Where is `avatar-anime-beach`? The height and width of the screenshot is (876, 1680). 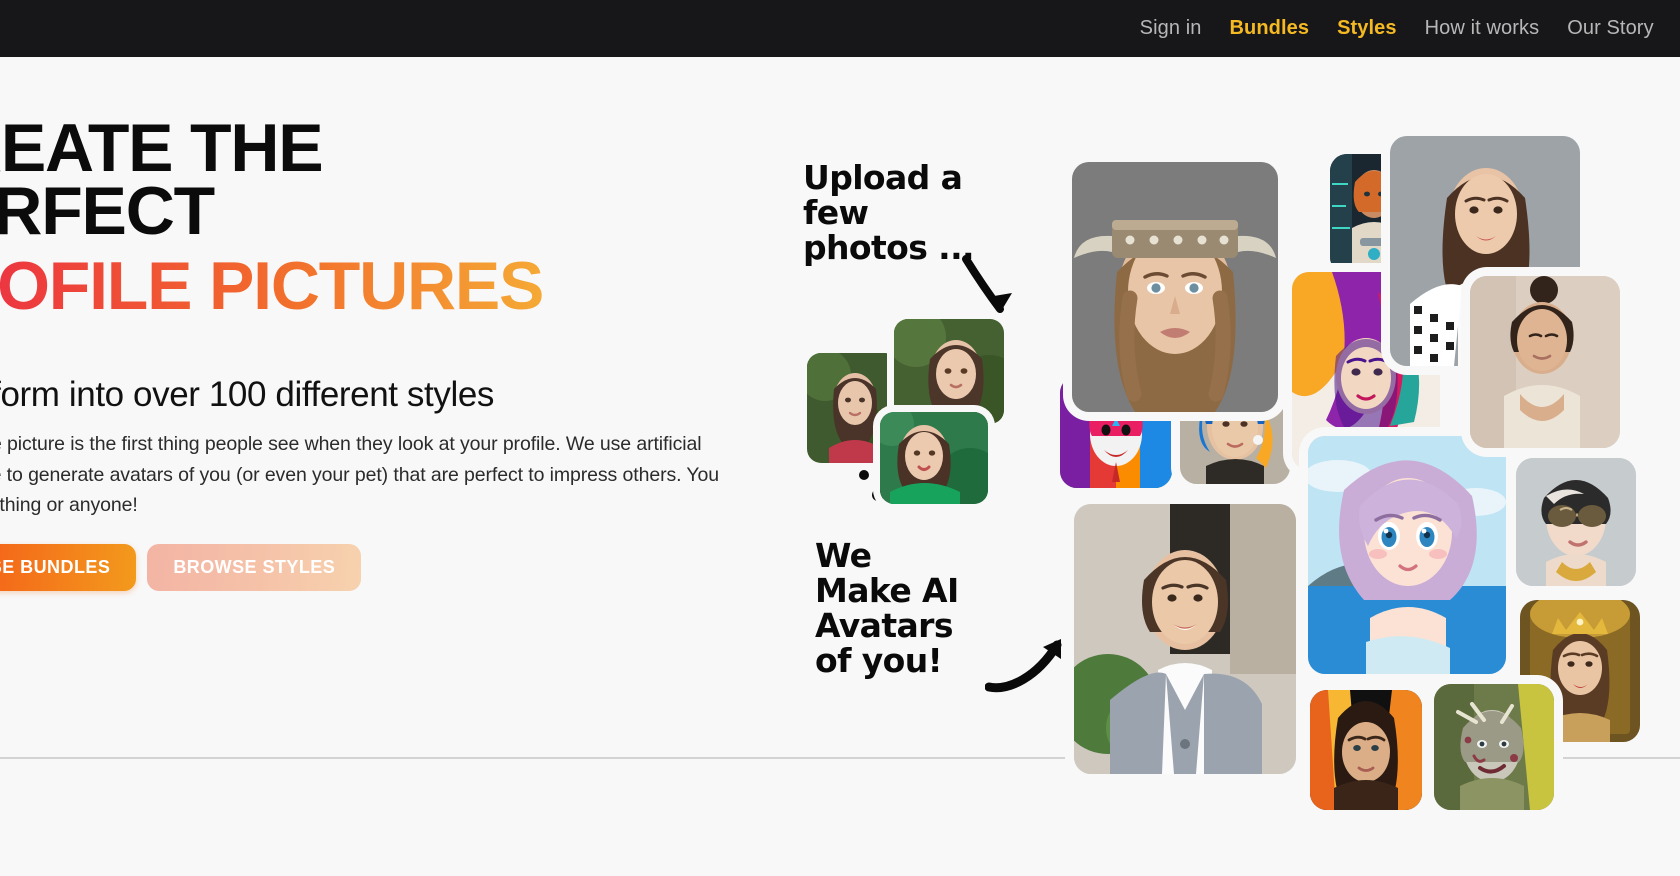 avatar-anime-beach is located at coordinates (1407, 555).